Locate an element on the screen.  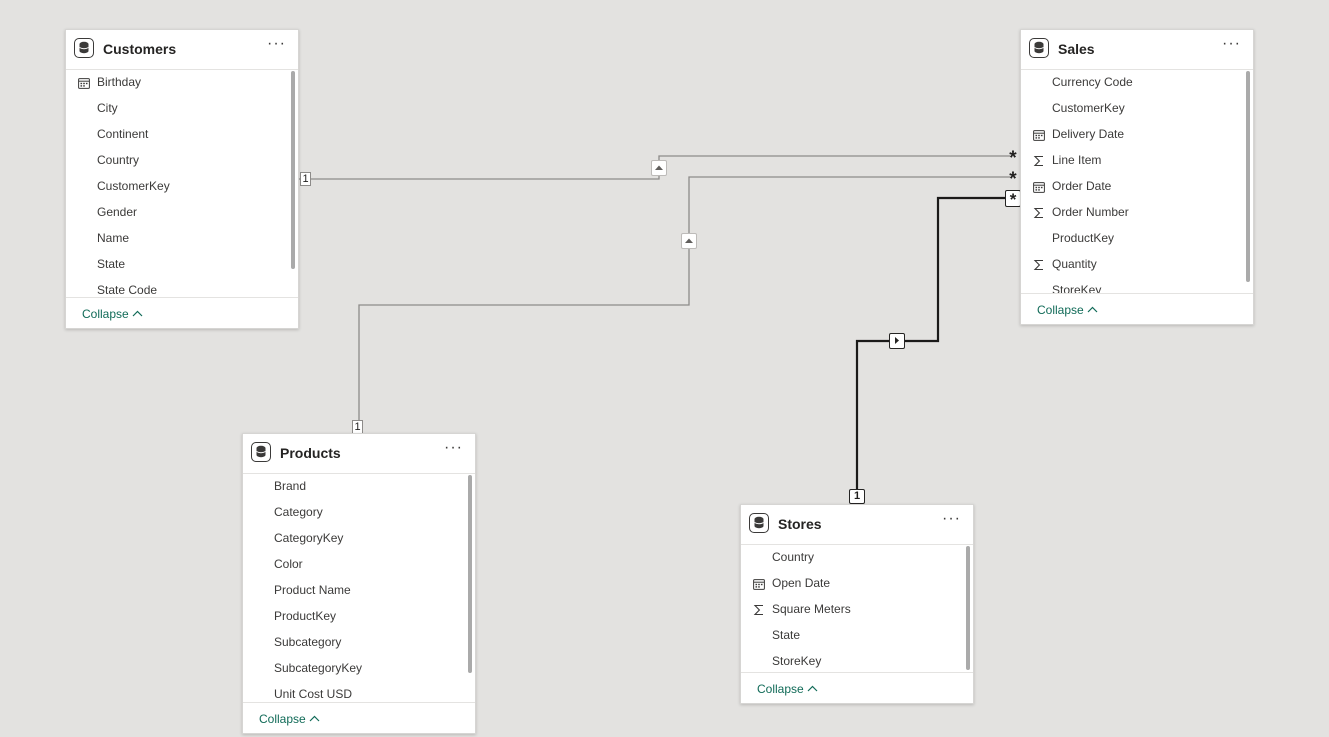
field-row: Brand is located at coordinates (359, 487).